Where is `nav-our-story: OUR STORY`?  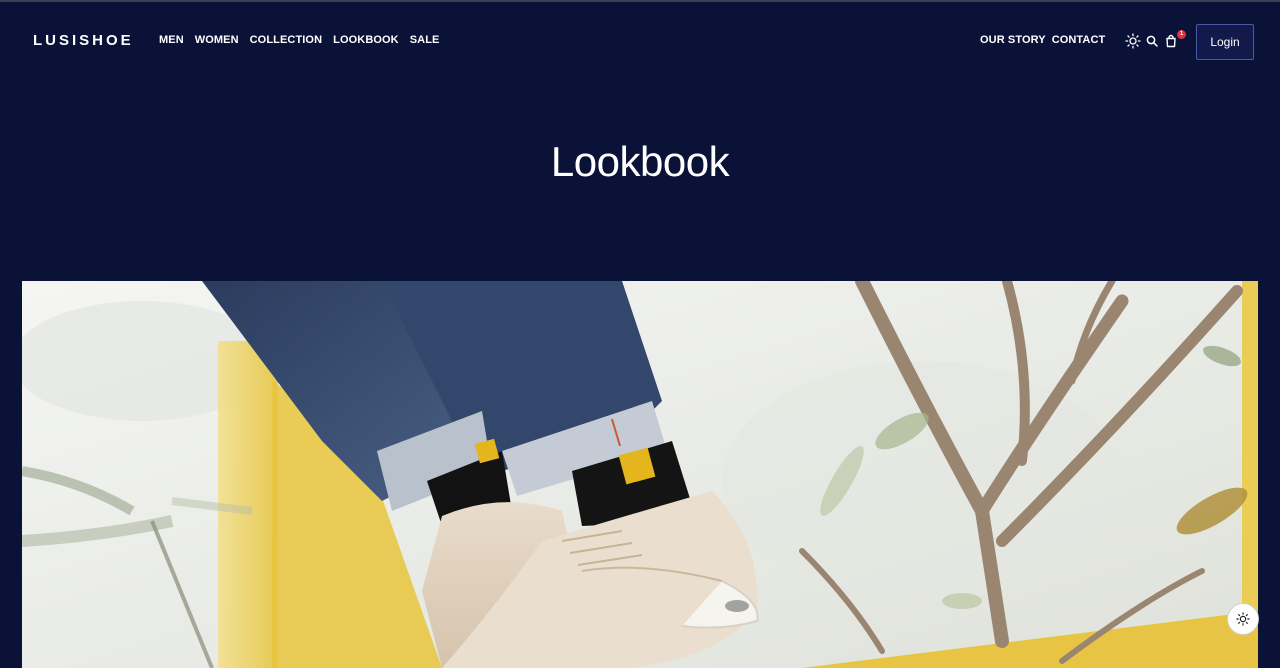 nav-our-story: OUR STORY is located at coordinates (1013, 40).